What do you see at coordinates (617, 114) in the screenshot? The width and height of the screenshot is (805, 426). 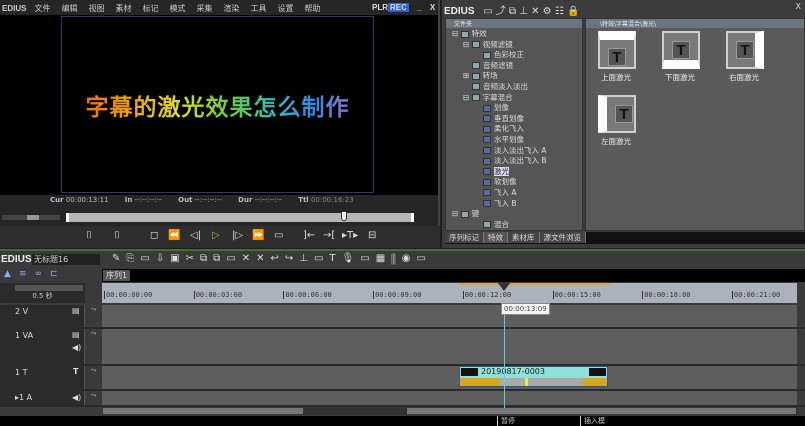 I see `effect-left-laser: T` at bounding box center [617, 114].